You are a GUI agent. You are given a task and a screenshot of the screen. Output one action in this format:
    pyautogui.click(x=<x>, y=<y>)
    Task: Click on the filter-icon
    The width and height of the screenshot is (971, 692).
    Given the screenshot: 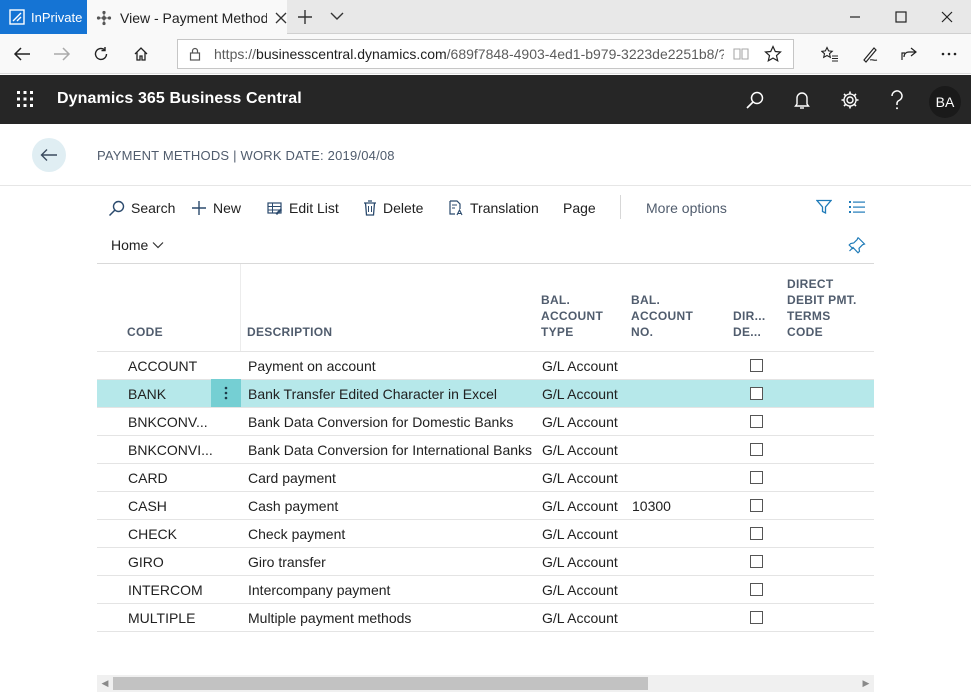 What is the action you would take?
    pyautogui.click(x=824, y=207)
    